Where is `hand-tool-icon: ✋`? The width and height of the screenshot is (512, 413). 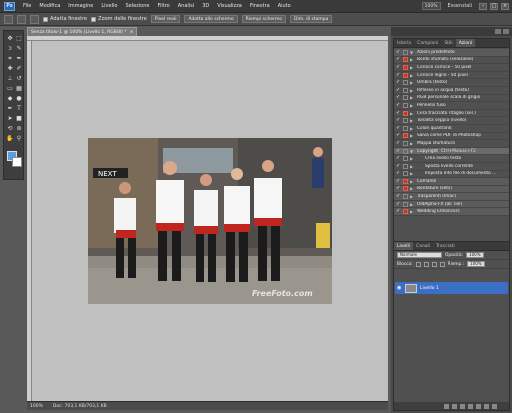 hand-tool-icon: ✋ is located at coordinates (10, 139).